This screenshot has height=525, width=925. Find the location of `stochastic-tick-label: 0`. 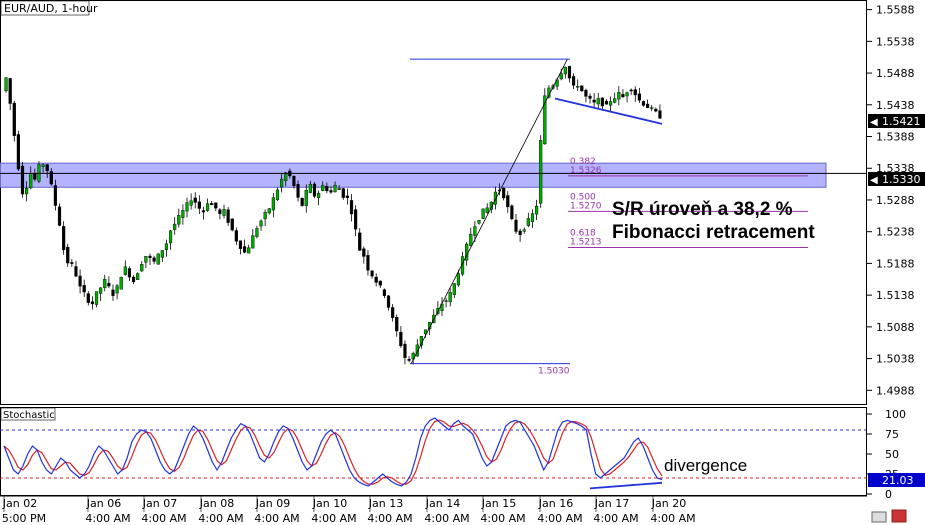

stochastic-tick-label: 0 is located at coordinates (888, 494).